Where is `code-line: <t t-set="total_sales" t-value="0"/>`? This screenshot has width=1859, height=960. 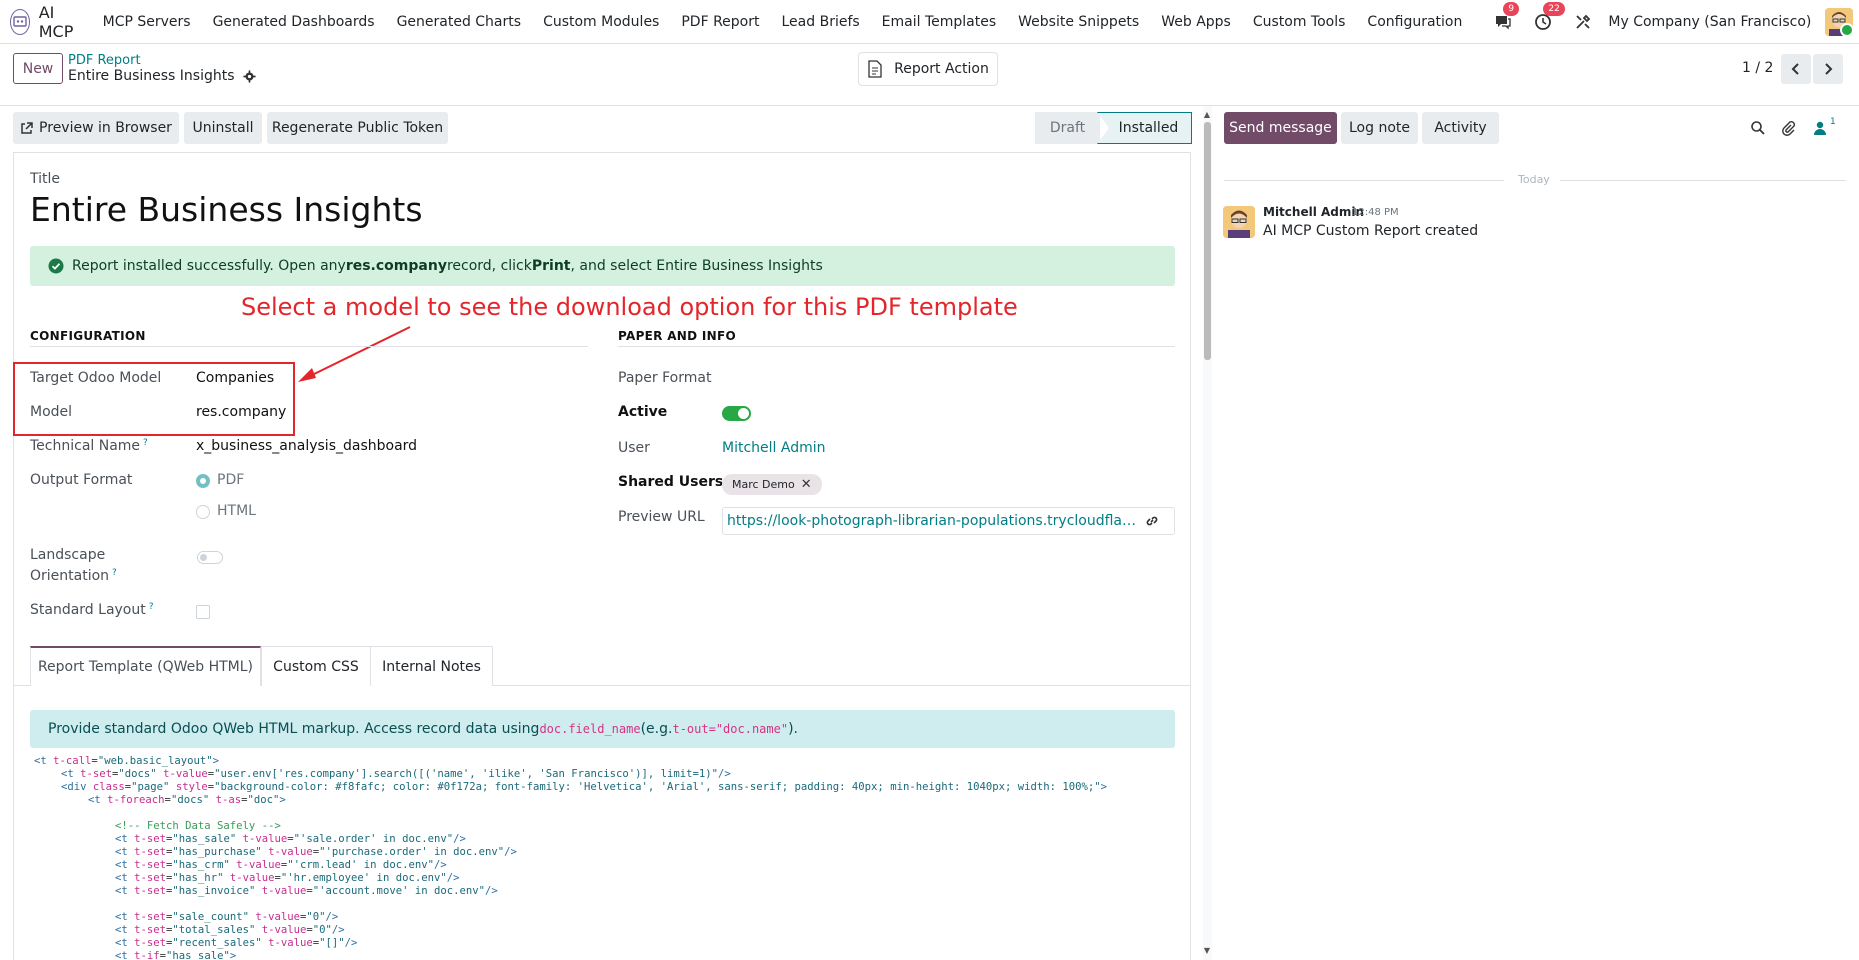 code-line: <t t-set="total_sales" t-value="0"/> is located at coordinates (570, 930).